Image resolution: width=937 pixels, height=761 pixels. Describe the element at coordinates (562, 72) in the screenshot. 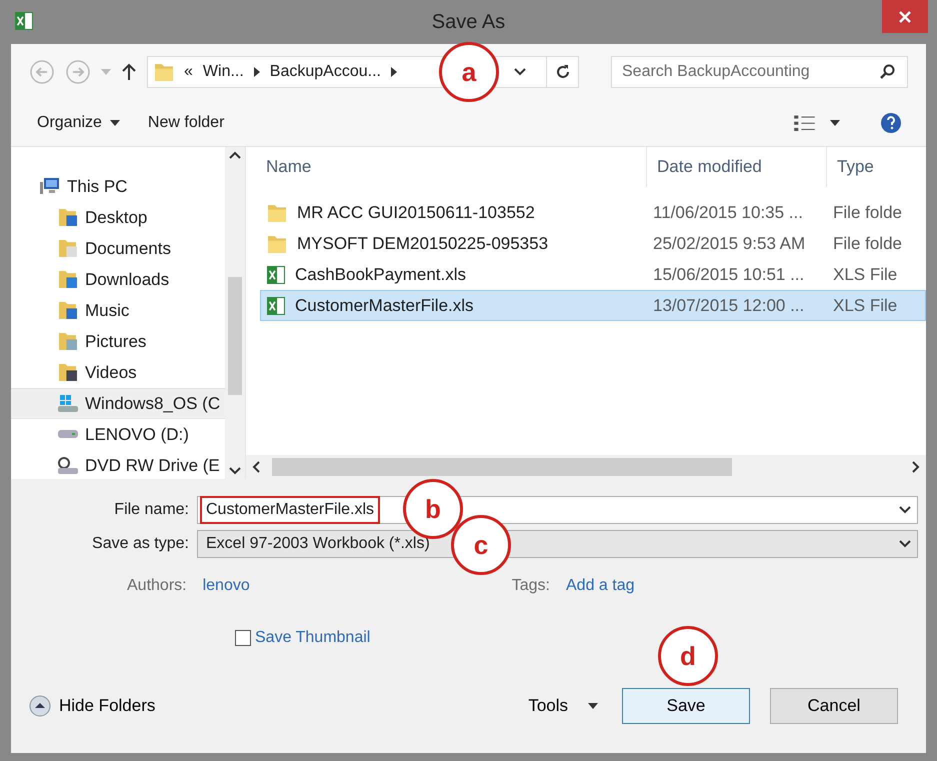

I see `refresh-icon` at that location.